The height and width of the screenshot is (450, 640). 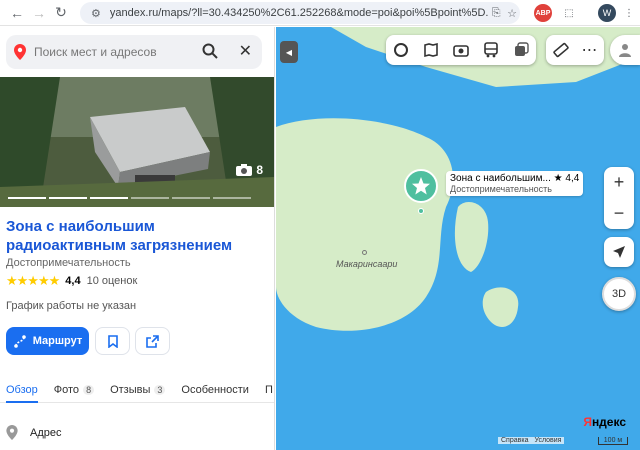 I want to click on site-settings-icon: ⚙, so click(x=96, y=13).